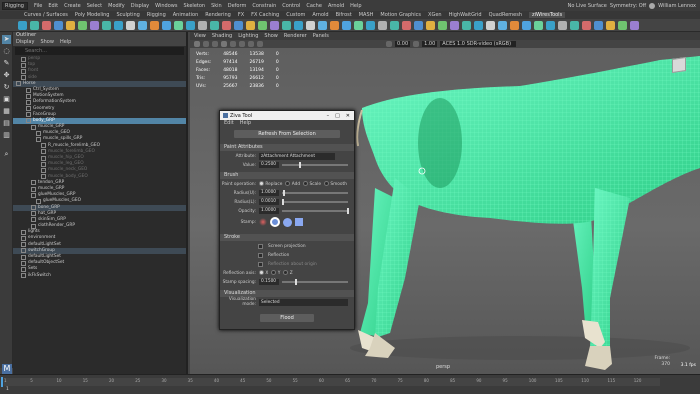  I want to click on attribute-dropdown: zAttachment Attachment, so click(297, 156).